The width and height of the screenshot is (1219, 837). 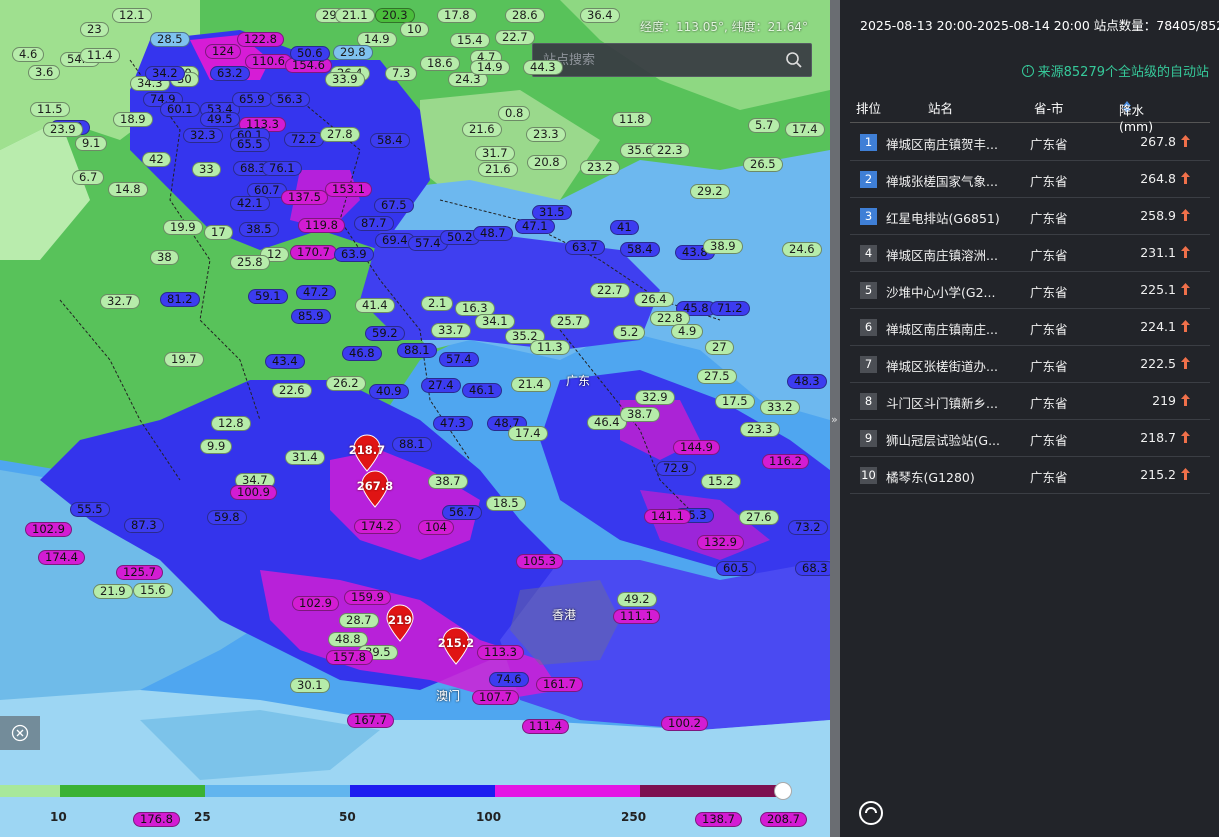 What do you see at coordinates (367, 597) in the screenshot?
I see `station-rain-label: 159.9` at bounding box center [367, 597].